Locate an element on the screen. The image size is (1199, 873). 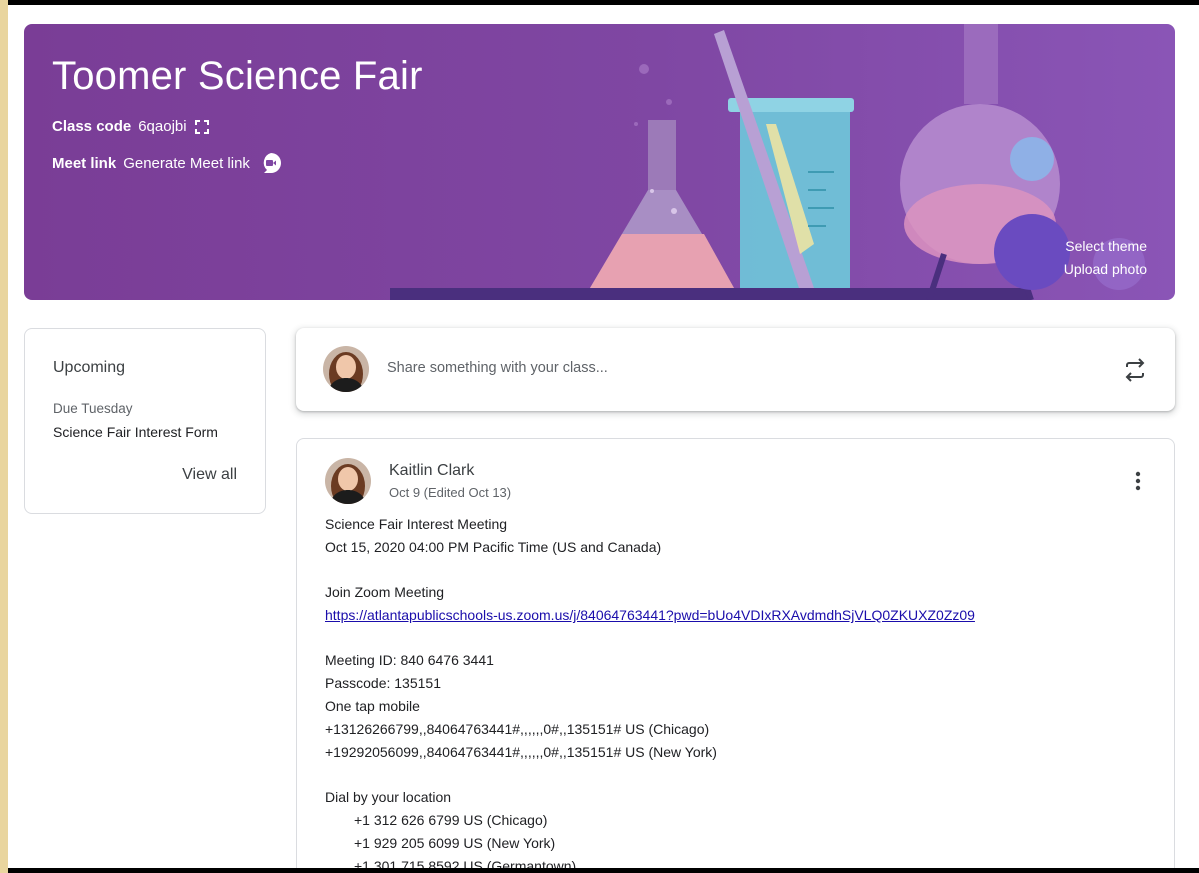
repost-icon is located at coordinates (1135, 370).